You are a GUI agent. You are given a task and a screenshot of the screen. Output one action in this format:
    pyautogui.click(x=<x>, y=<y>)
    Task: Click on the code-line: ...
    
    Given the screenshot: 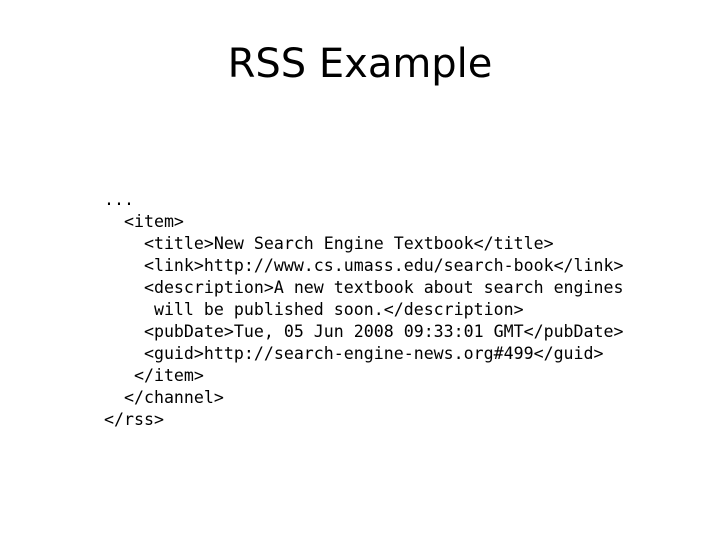 What is the action you would take?
    pyautogui.click(x=119, y=199)
    